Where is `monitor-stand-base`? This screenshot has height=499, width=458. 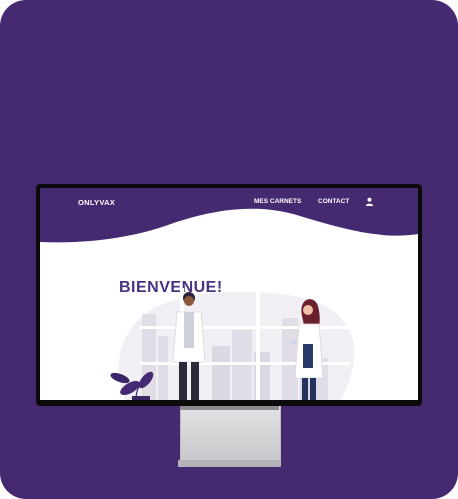 monitor-stand-base is located at coordinates (229, 463).